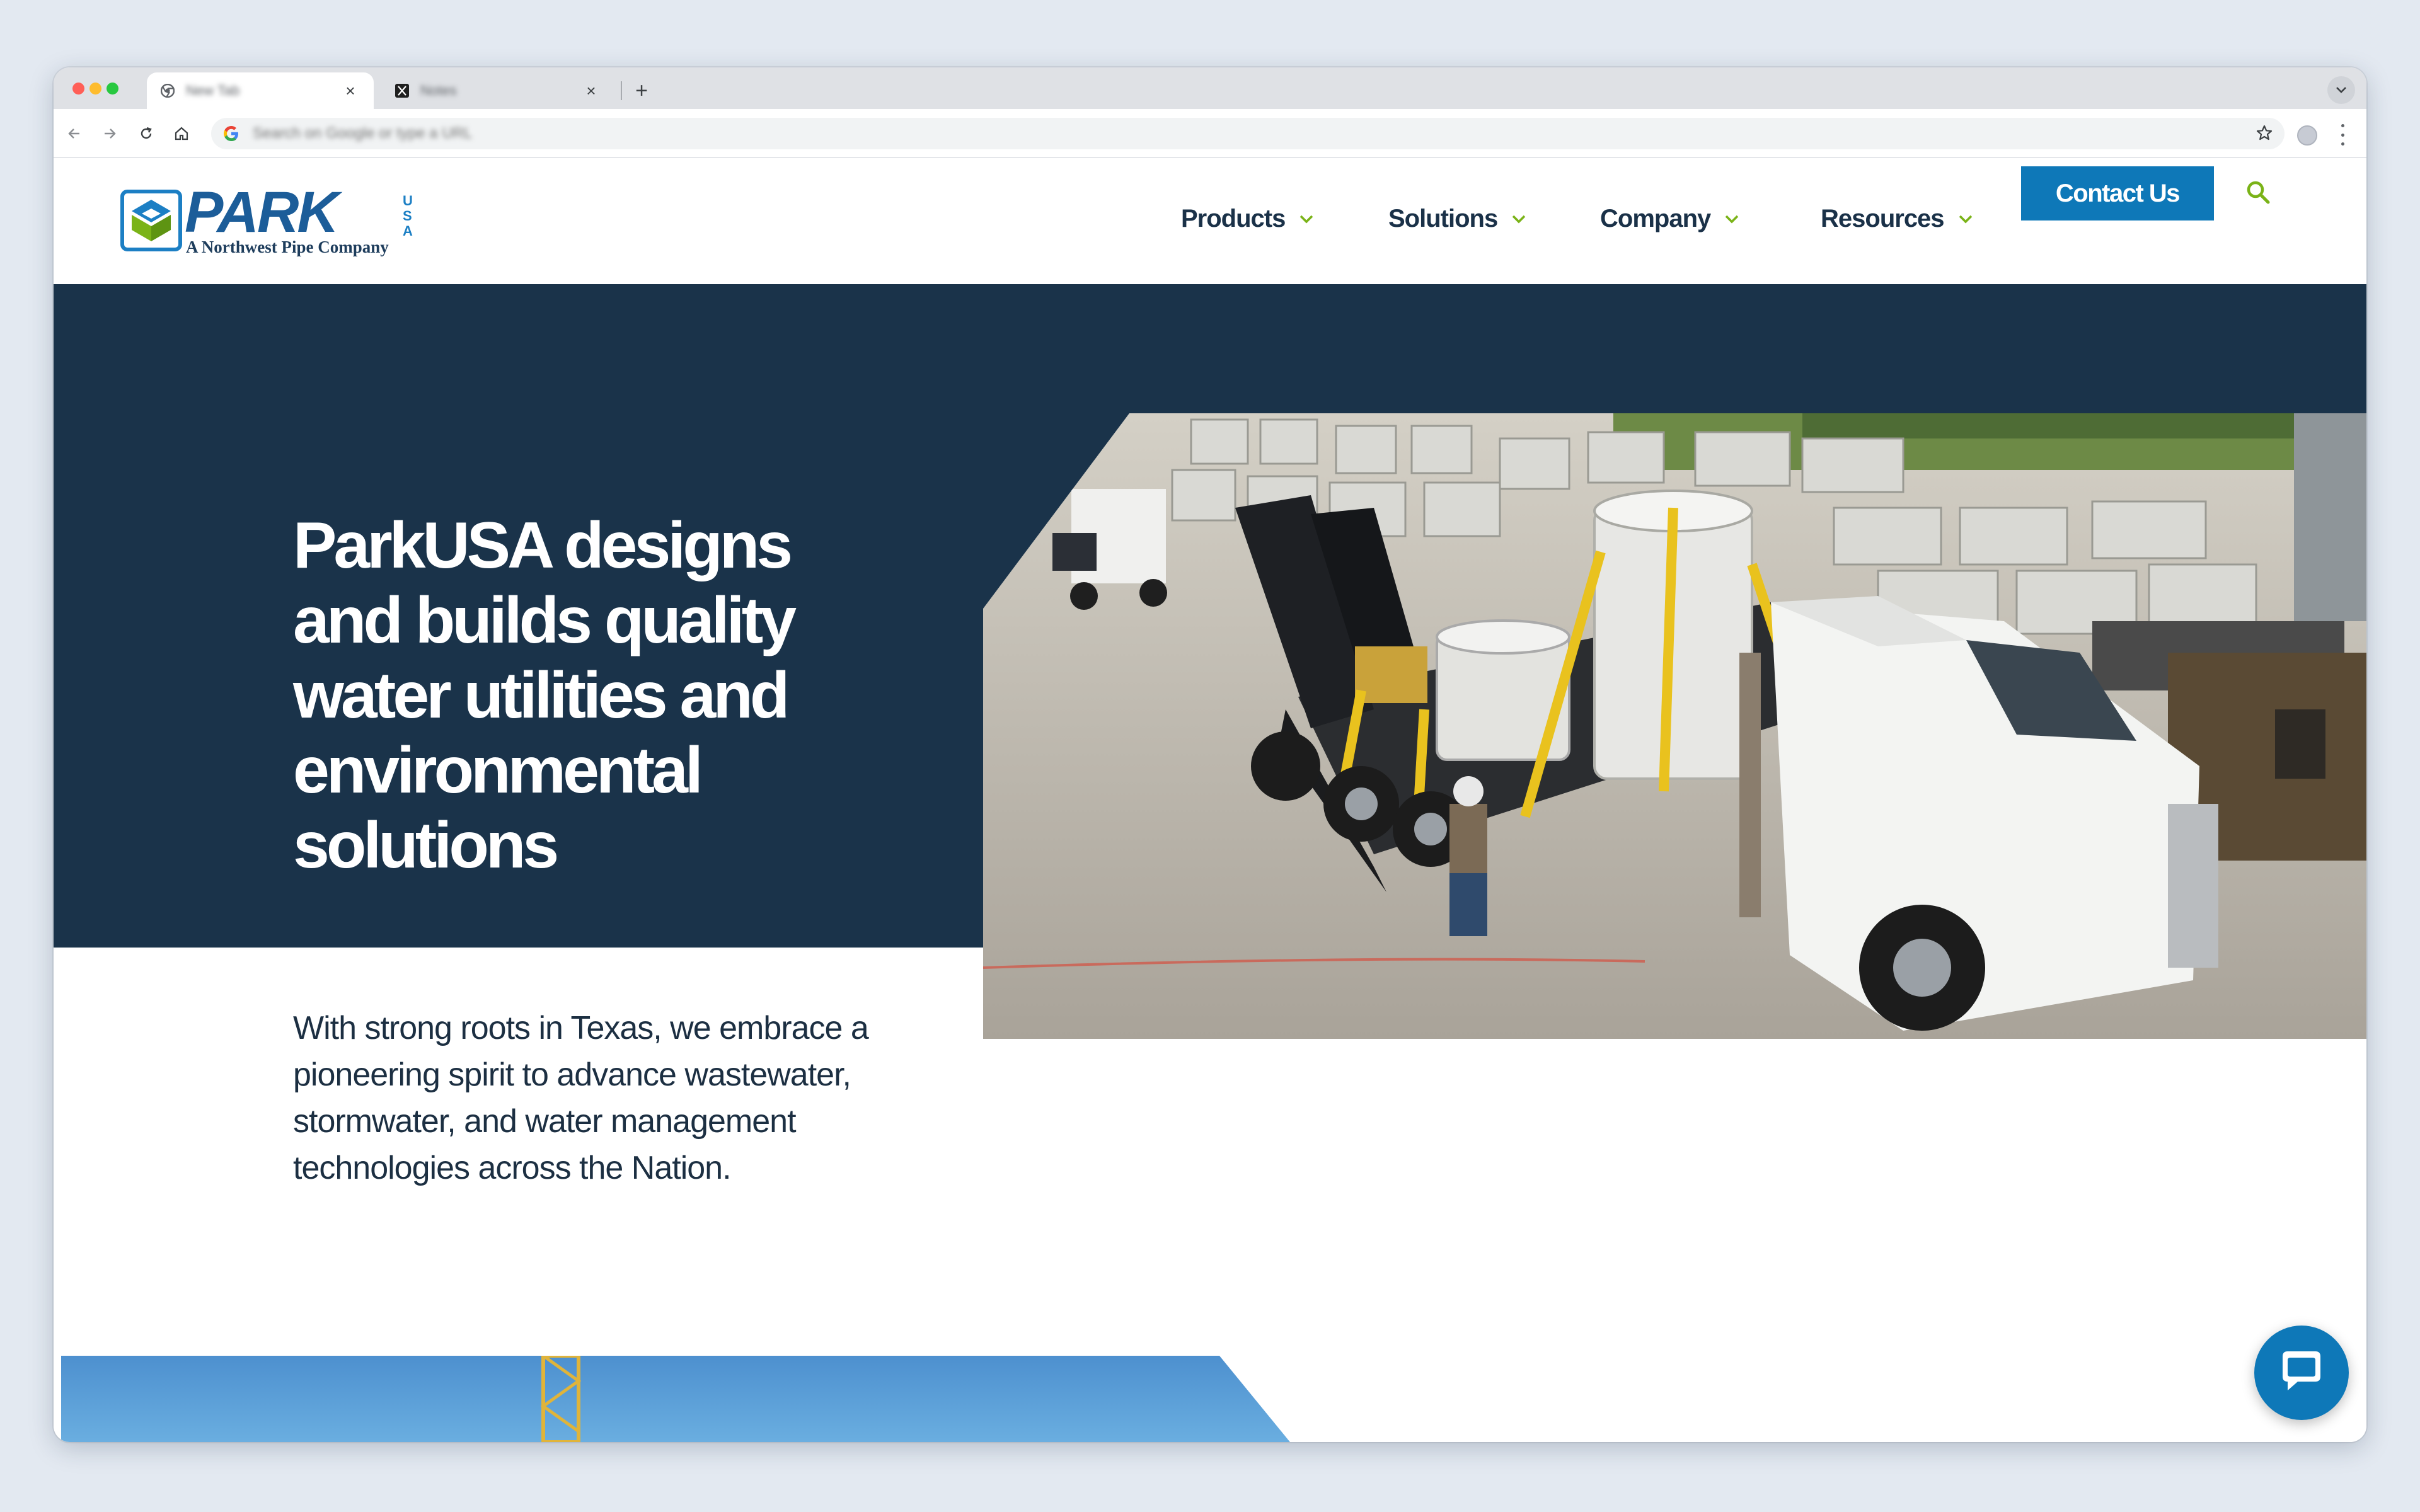 The height and width of the screenshot is (1512, 2420). I want to click on tab-search-button, so click(2341, 90).